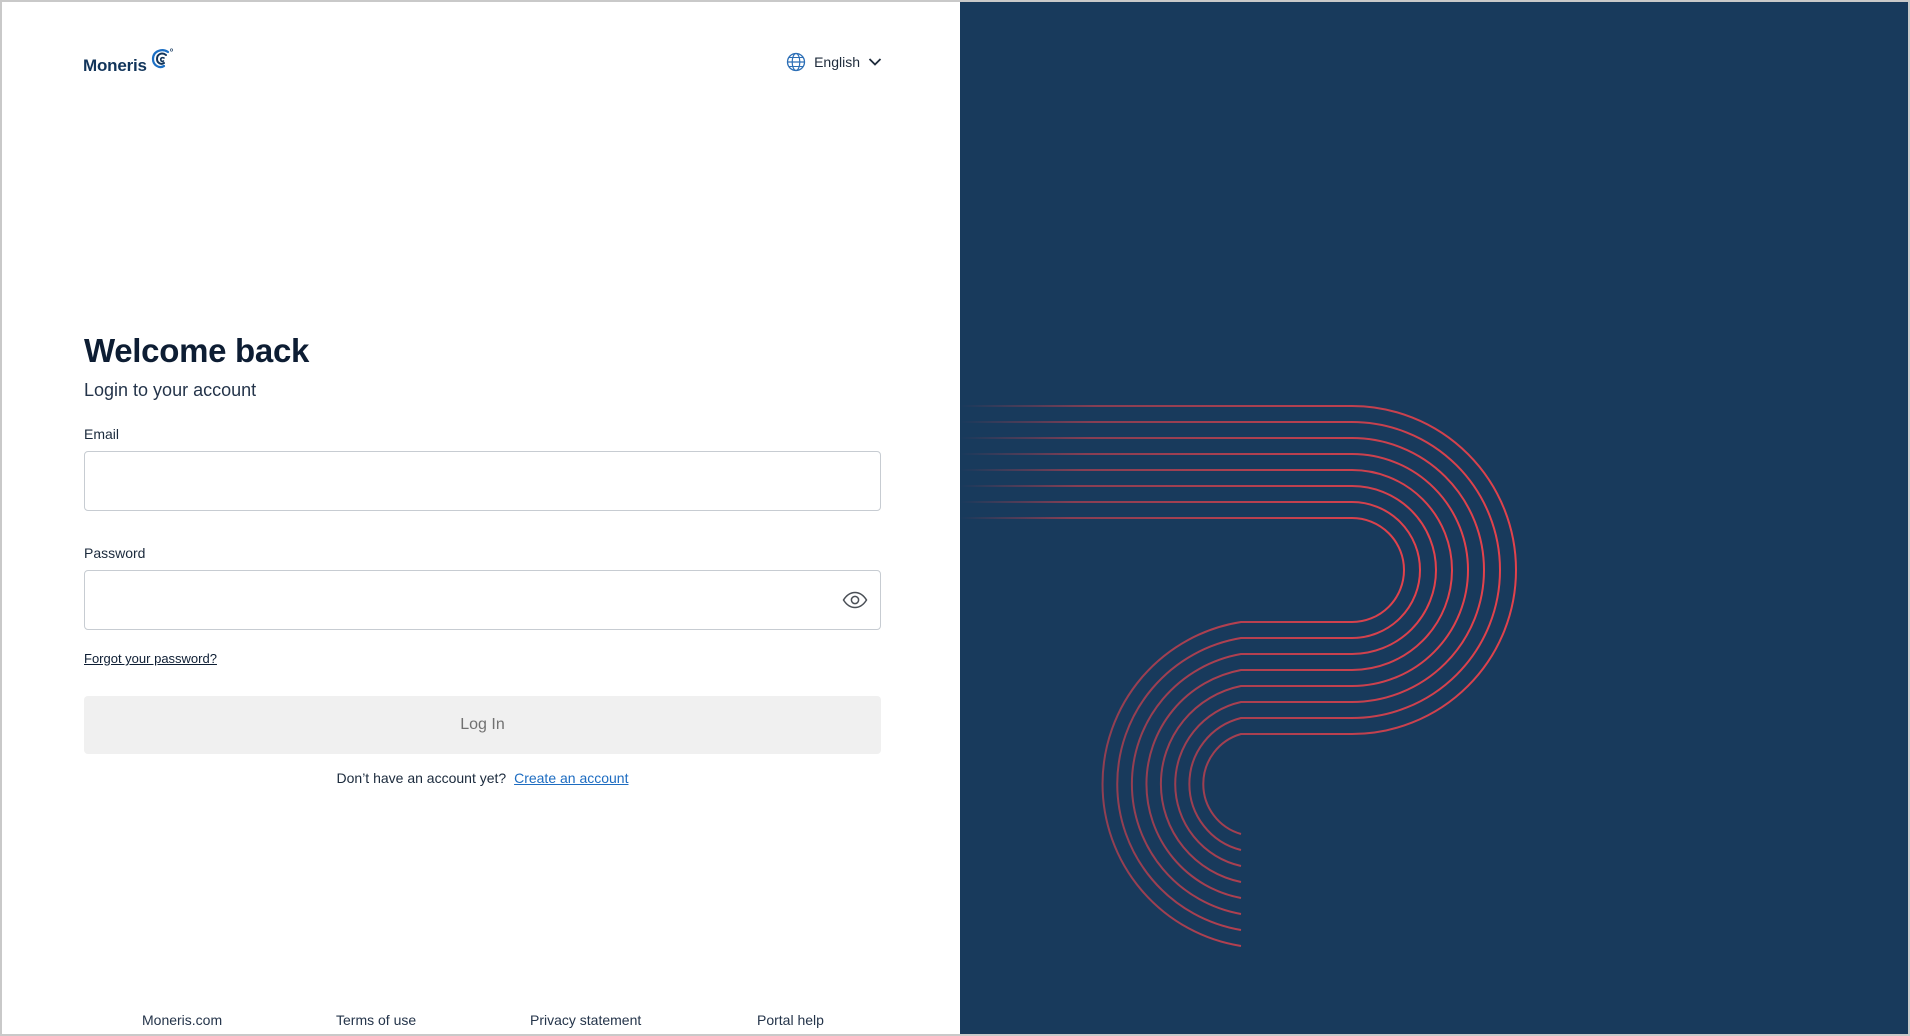 The width and height of the screenshot is (1910, 1036). I want to click on signup-prompt: Don’t have an account yet?, so click(421, 778).